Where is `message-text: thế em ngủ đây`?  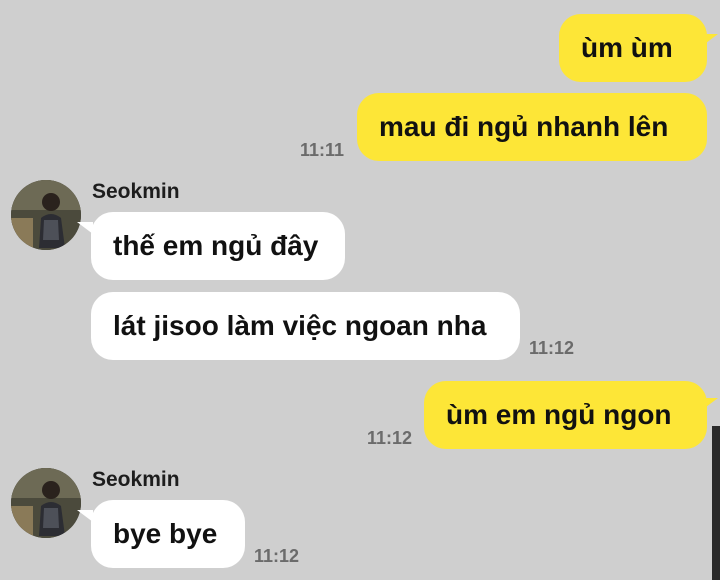 message-text: thế em ngủ đây is located at coordinates (216, 245).